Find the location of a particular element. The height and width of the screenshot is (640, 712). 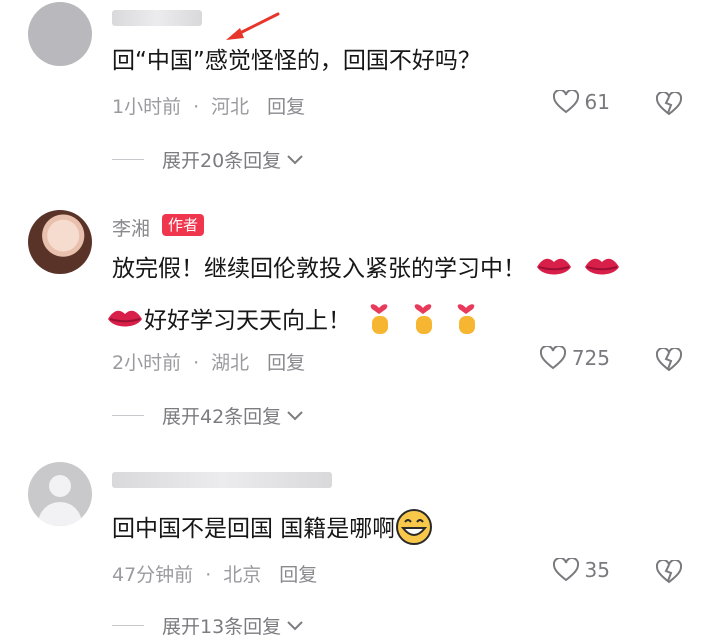

default-avatar-body is located at coordinates (60, 514).